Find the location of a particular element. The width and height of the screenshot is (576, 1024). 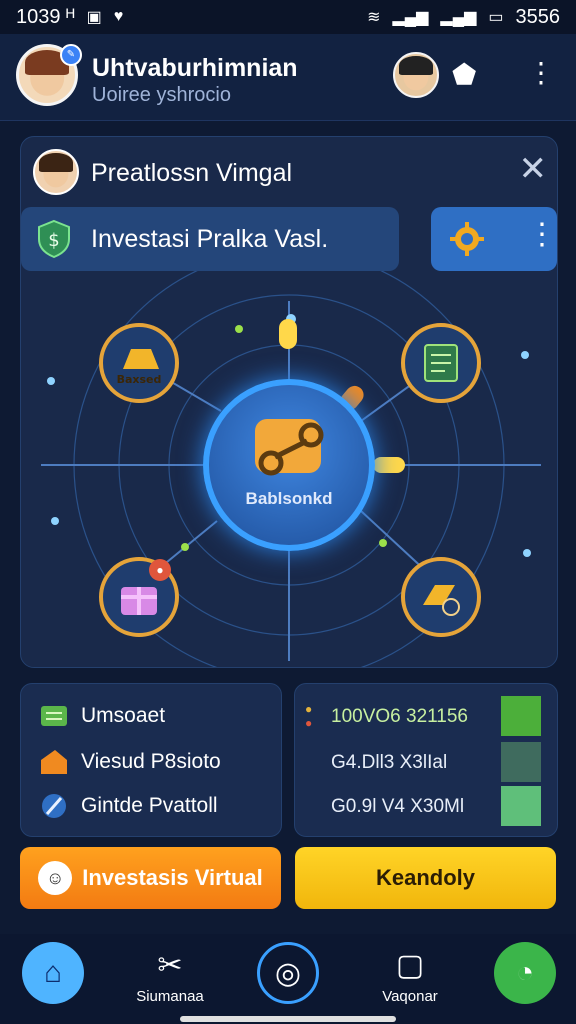

nav-messages: ▢ Vaqonar is located at coordinates (410, 974).